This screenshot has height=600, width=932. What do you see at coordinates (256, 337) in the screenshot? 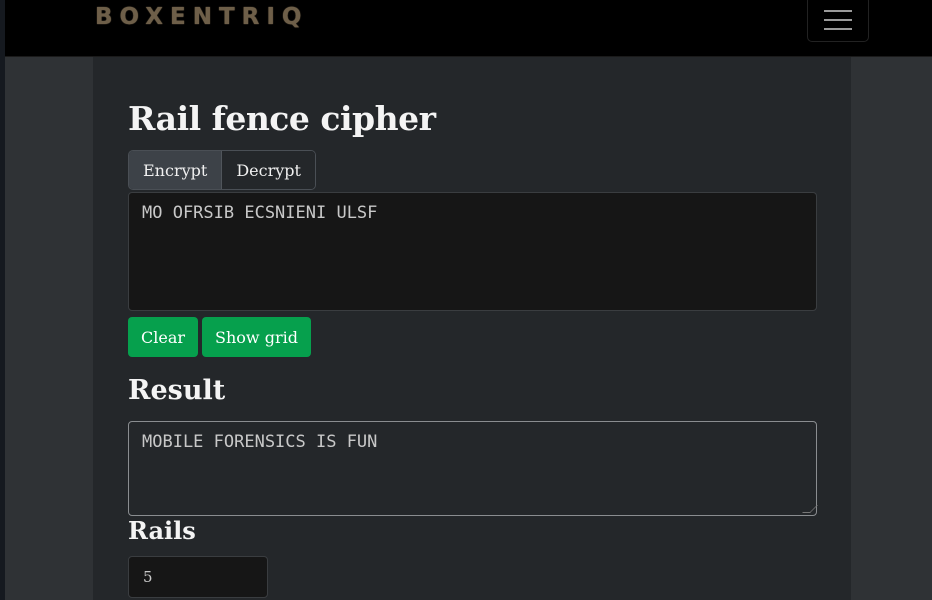
I see `show-grid-button: Show grid` at bounding box center [256, 337].